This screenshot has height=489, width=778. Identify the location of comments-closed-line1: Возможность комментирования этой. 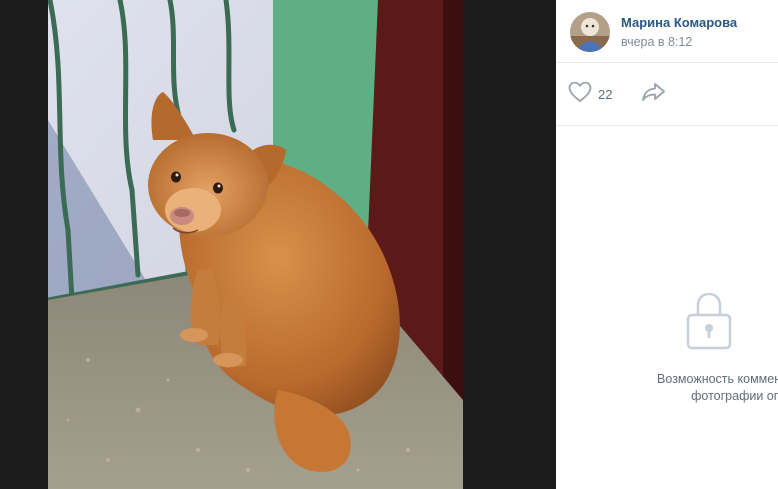
(717, 379).